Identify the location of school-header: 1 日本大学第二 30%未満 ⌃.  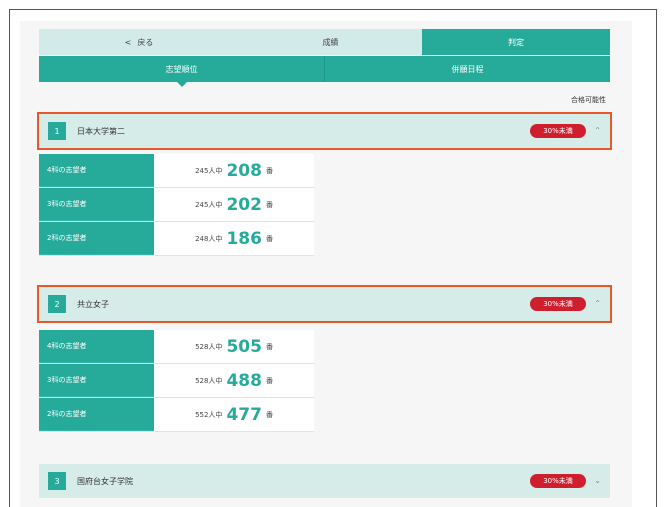
(324, 131).